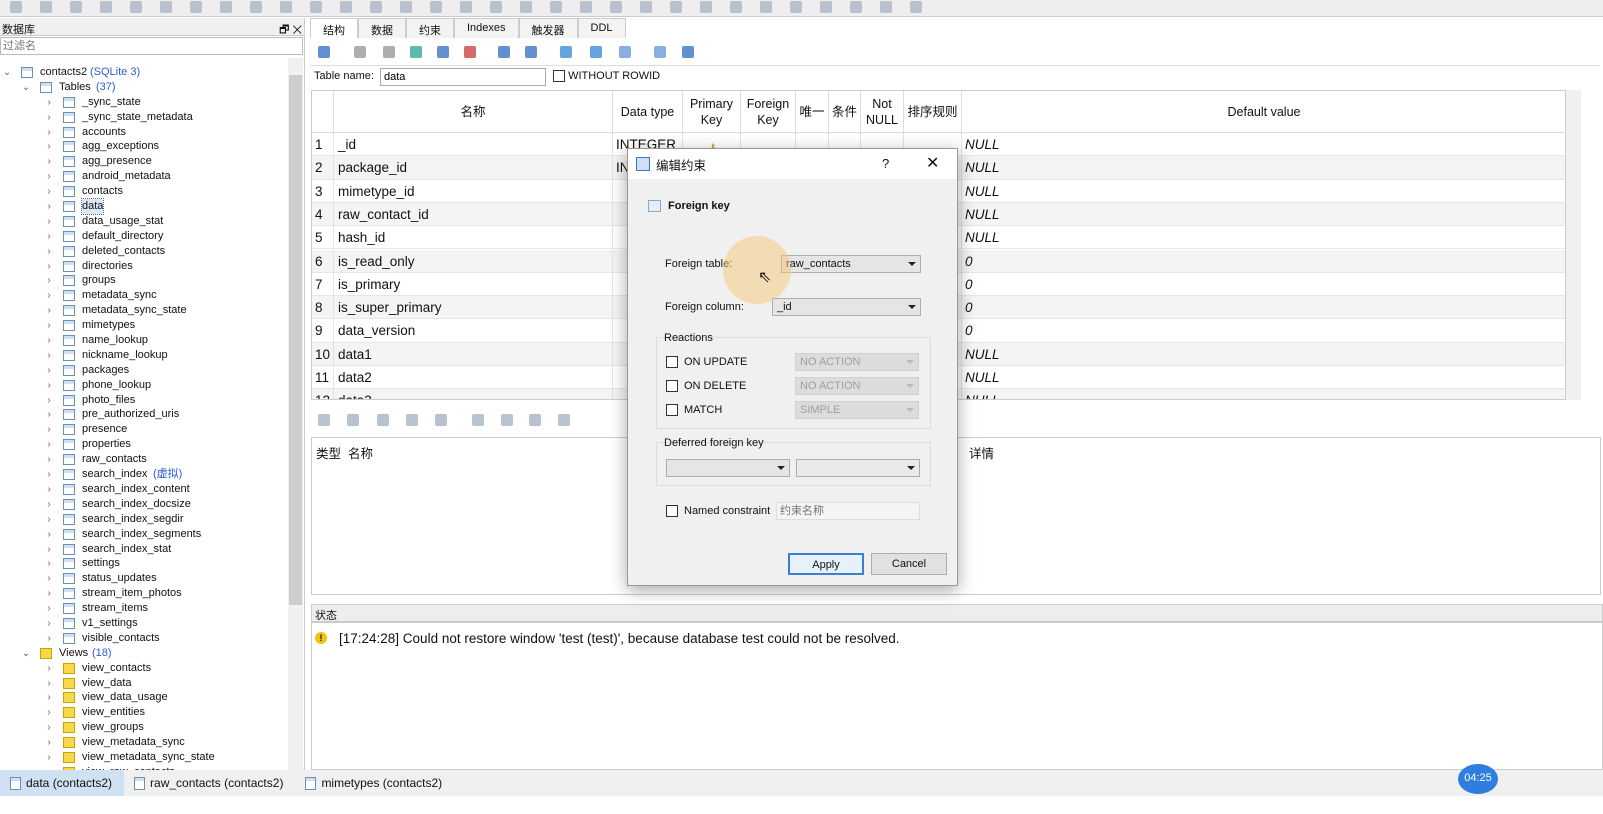 This screenshot has height=814, width=1603. I want to click on window-tab: data (contacts2), so click(62, 783).